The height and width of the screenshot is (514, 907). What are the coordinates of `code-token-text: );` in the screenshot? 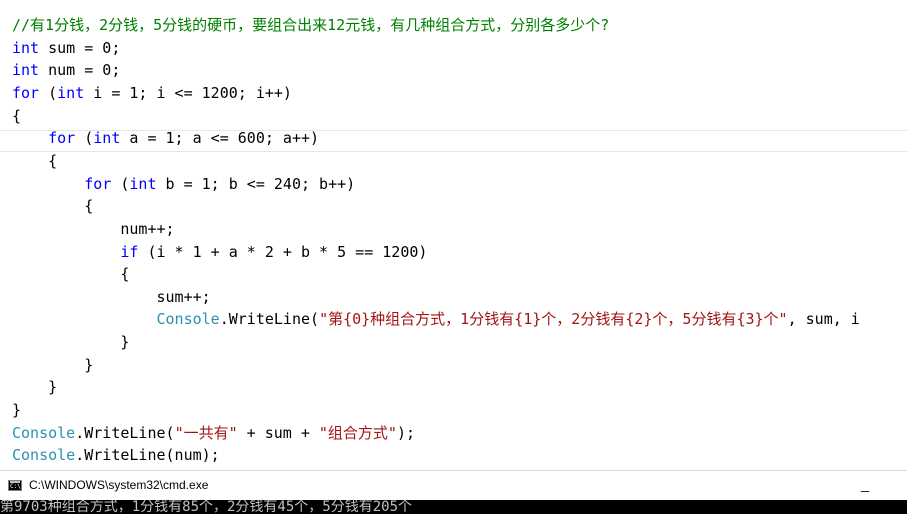 It's located at (406, 433).